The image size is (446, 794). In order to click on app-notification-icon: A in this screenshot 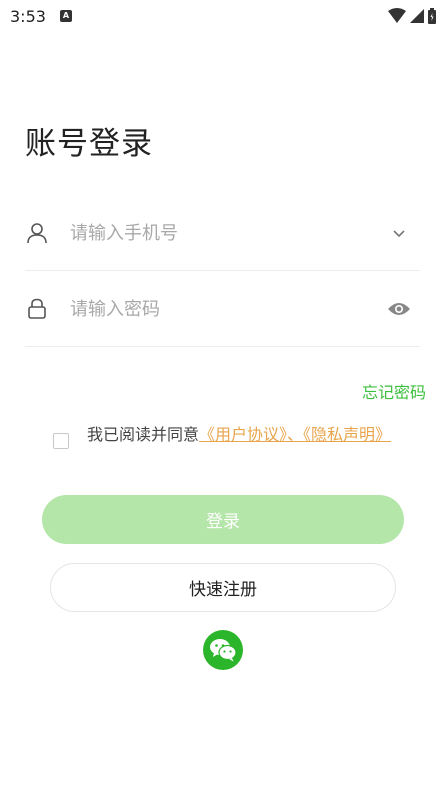, I will do `click(65, 16)`.